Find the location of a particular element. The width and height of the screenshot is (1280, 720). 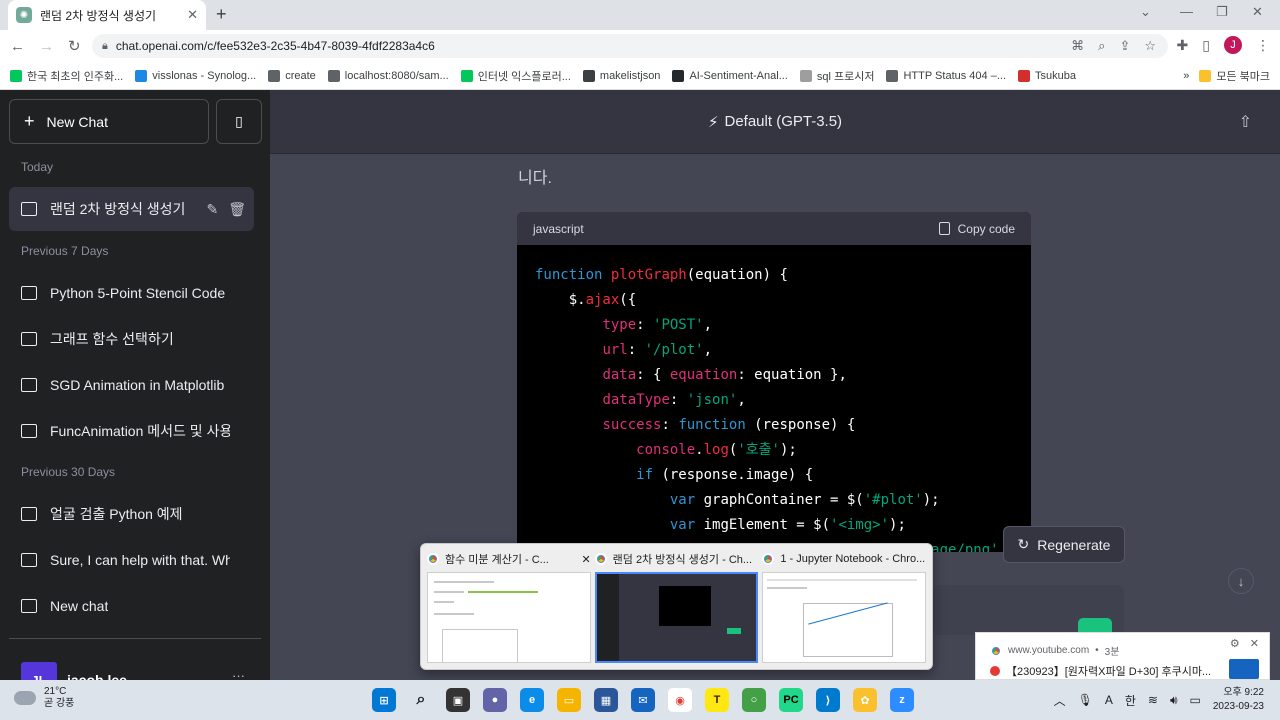

kakaotalk-icon: T is located at coordinates (717, 700).